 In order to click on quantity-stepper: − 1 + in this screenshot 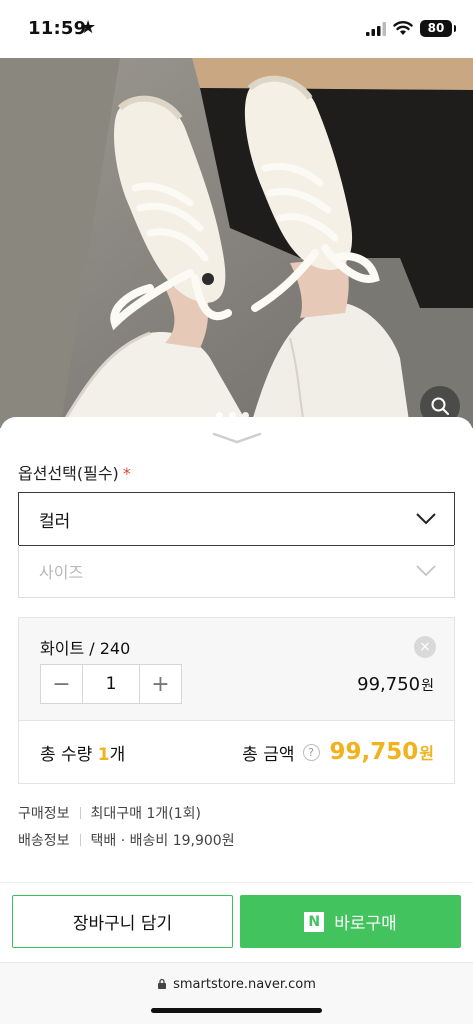, I will do `click(111, 684)`.